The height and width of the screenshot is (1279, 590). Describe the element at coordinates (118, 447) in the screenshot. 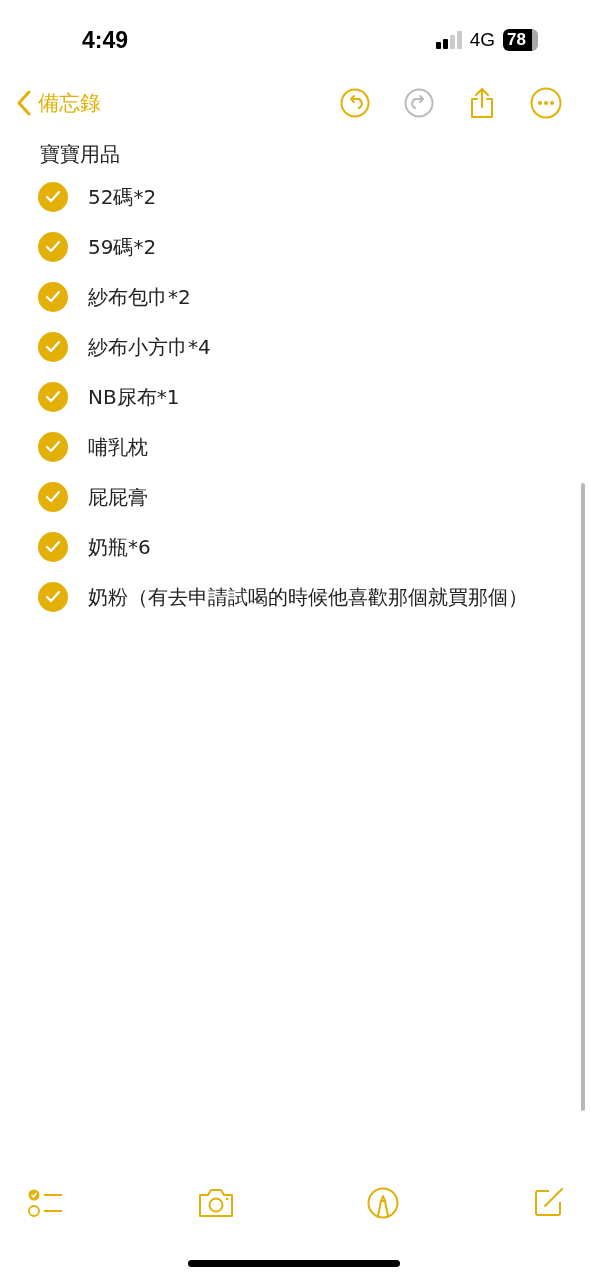

I see `checklist-item-text: 哺乳枕` at that location.